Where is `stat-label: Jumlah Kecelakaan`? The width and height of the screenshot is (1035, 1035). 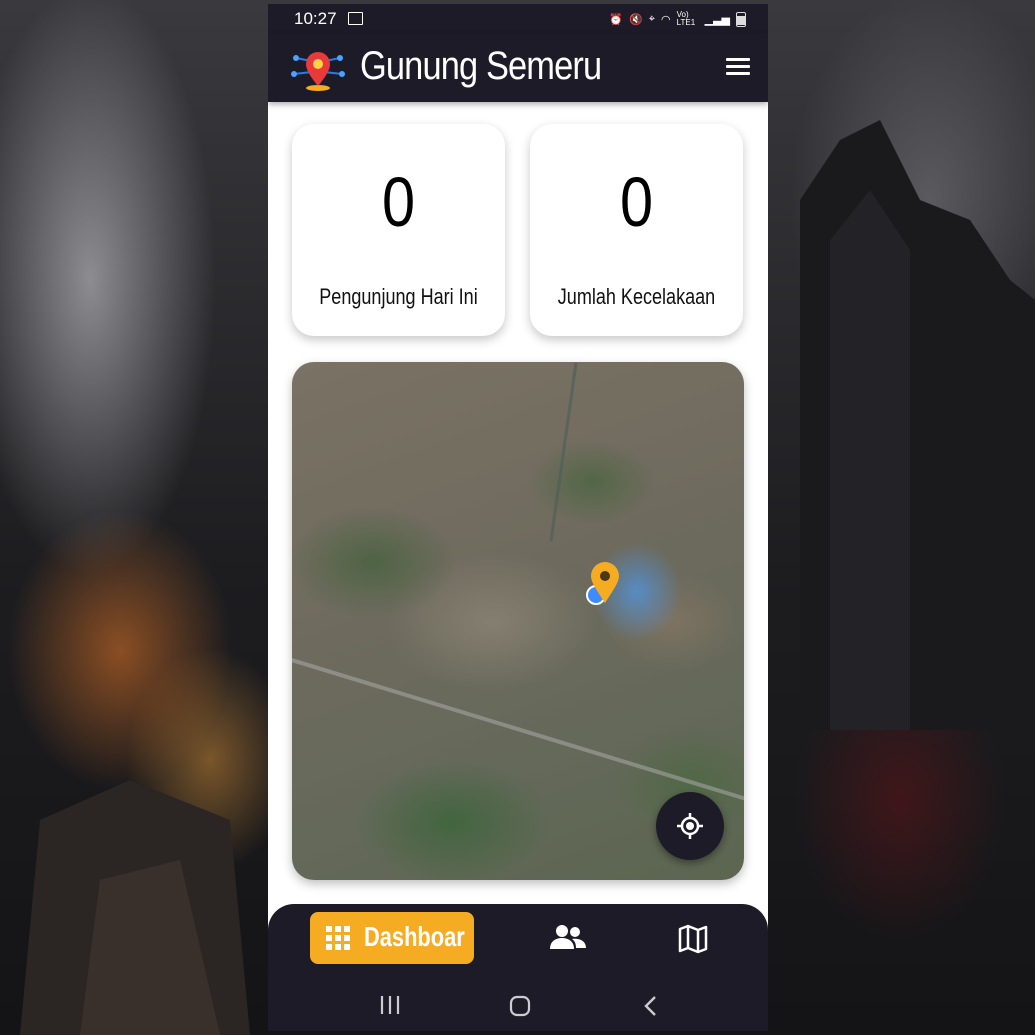
stat-label: Jumlah Kecelakaan is located at coordinates (636, 296).